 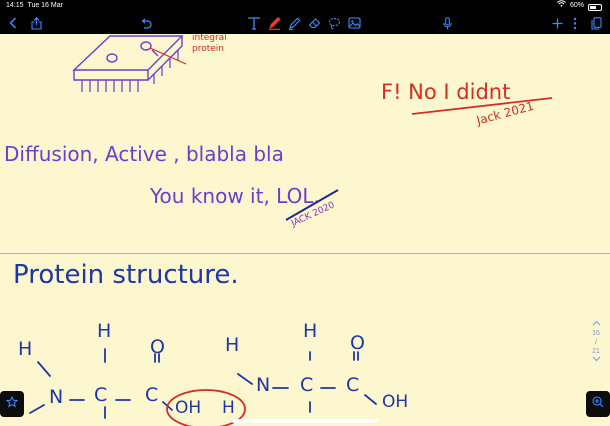 I want to click on current-page-number: 16, so click(x=596, y=333).